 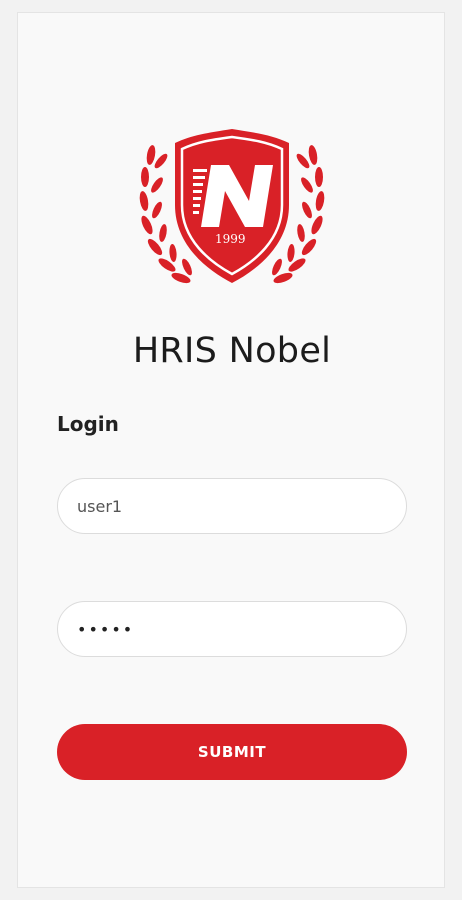 What do you see at coordinates (232, 629) in the screenshot?
I see `password-input` at bounding box center [232, 629].